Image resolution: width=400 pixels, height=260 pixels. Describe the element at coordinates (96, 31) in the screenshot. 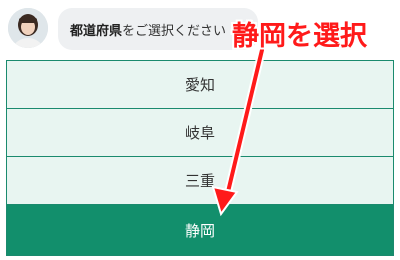

I see `prompt-bold: 都道府県` at that location.